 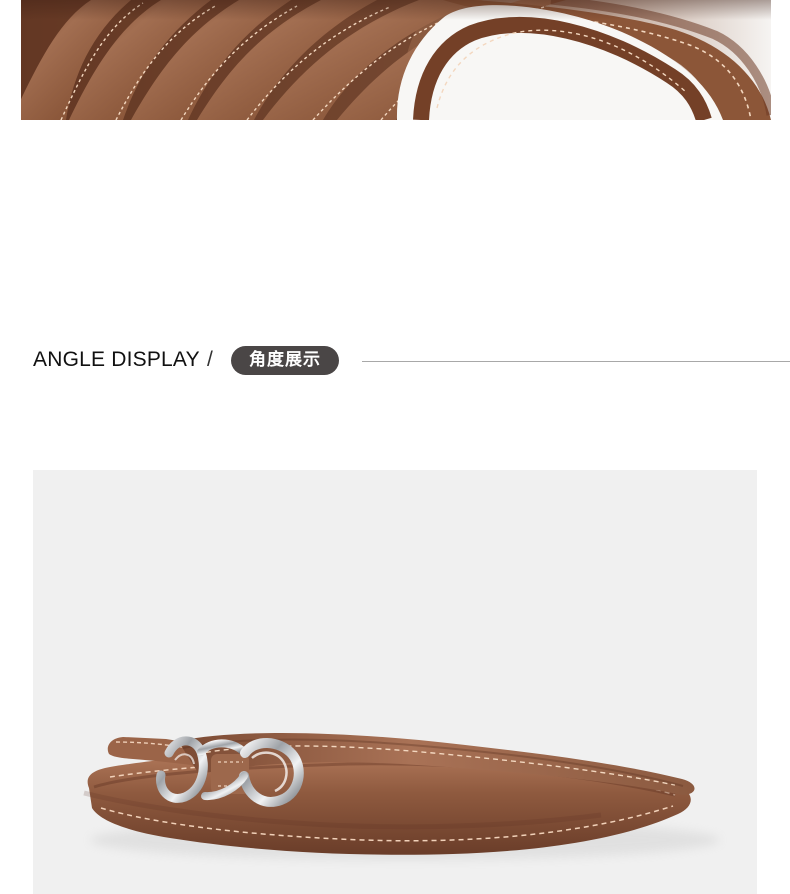 What do you see at coordinates (576, 361) in the screenshot?
I see `header-divider-line` at bounding box center [576, 361].